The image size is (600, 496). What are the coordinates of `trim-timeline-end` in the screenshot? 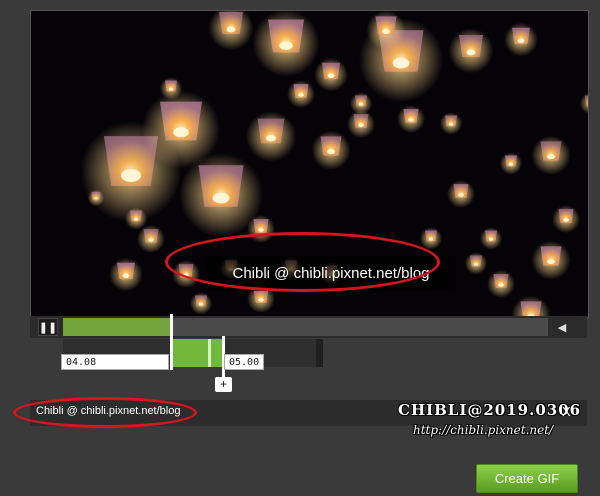 It's located at (319, 353).